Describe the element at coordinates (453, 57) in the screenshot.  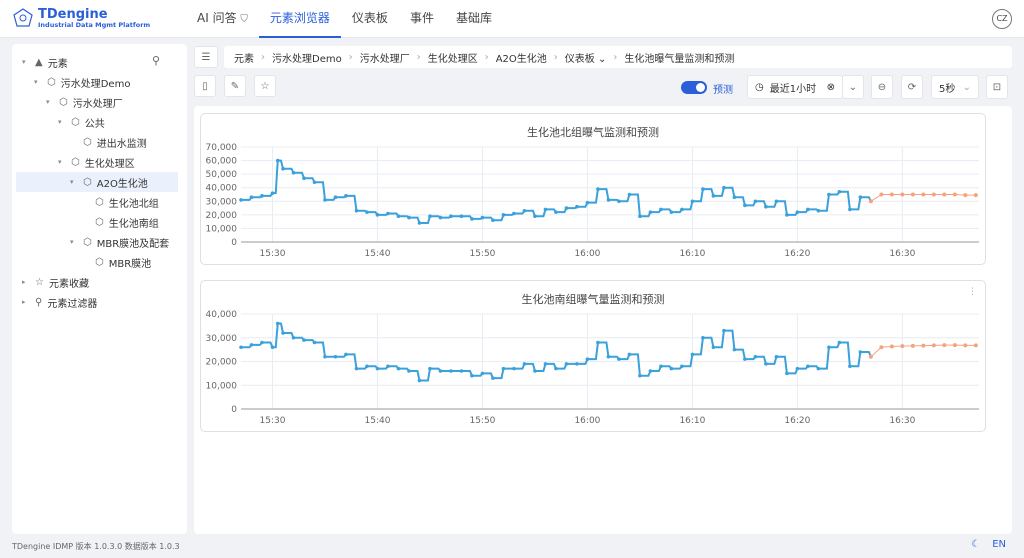
I see `breadcrumb-item: 生化处理区` at that location.